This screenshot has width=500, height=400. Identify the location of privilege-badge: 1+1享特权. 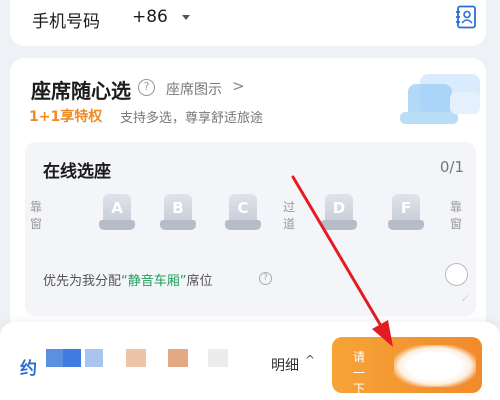
(66, 117).